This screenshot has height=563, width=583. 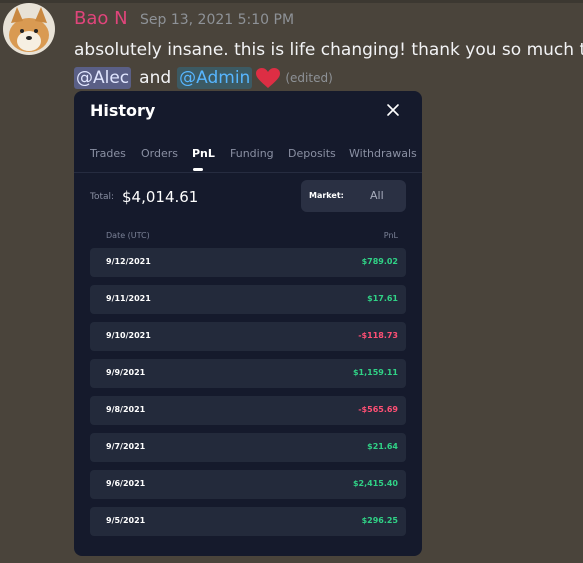 I want to click on tab-trades: Trades, so click(x=108, y=153).